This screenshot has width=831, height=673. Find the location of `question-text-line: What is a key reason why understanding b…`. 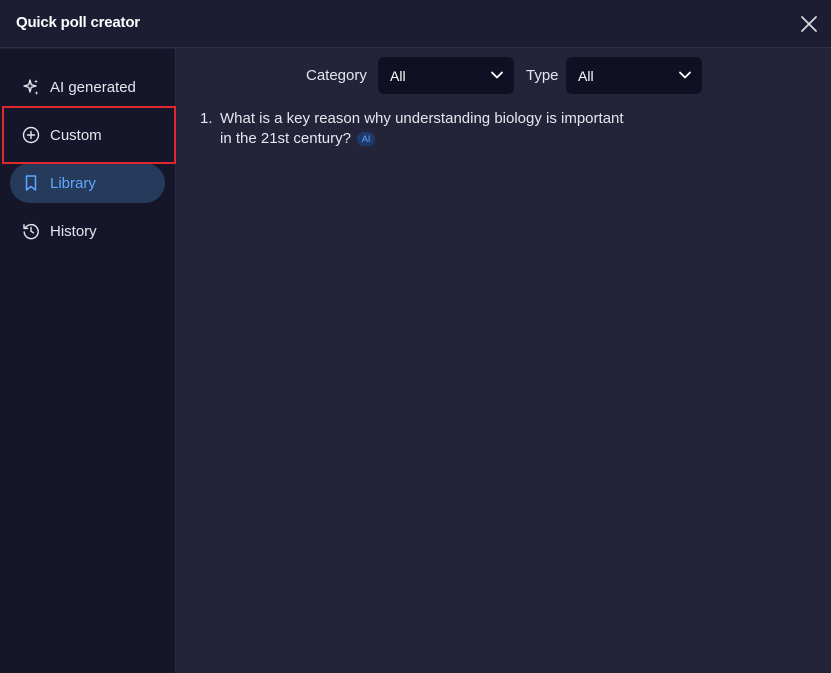

question-text-line: What is a key reason why understanding b… is located at coordinates (422, 118).